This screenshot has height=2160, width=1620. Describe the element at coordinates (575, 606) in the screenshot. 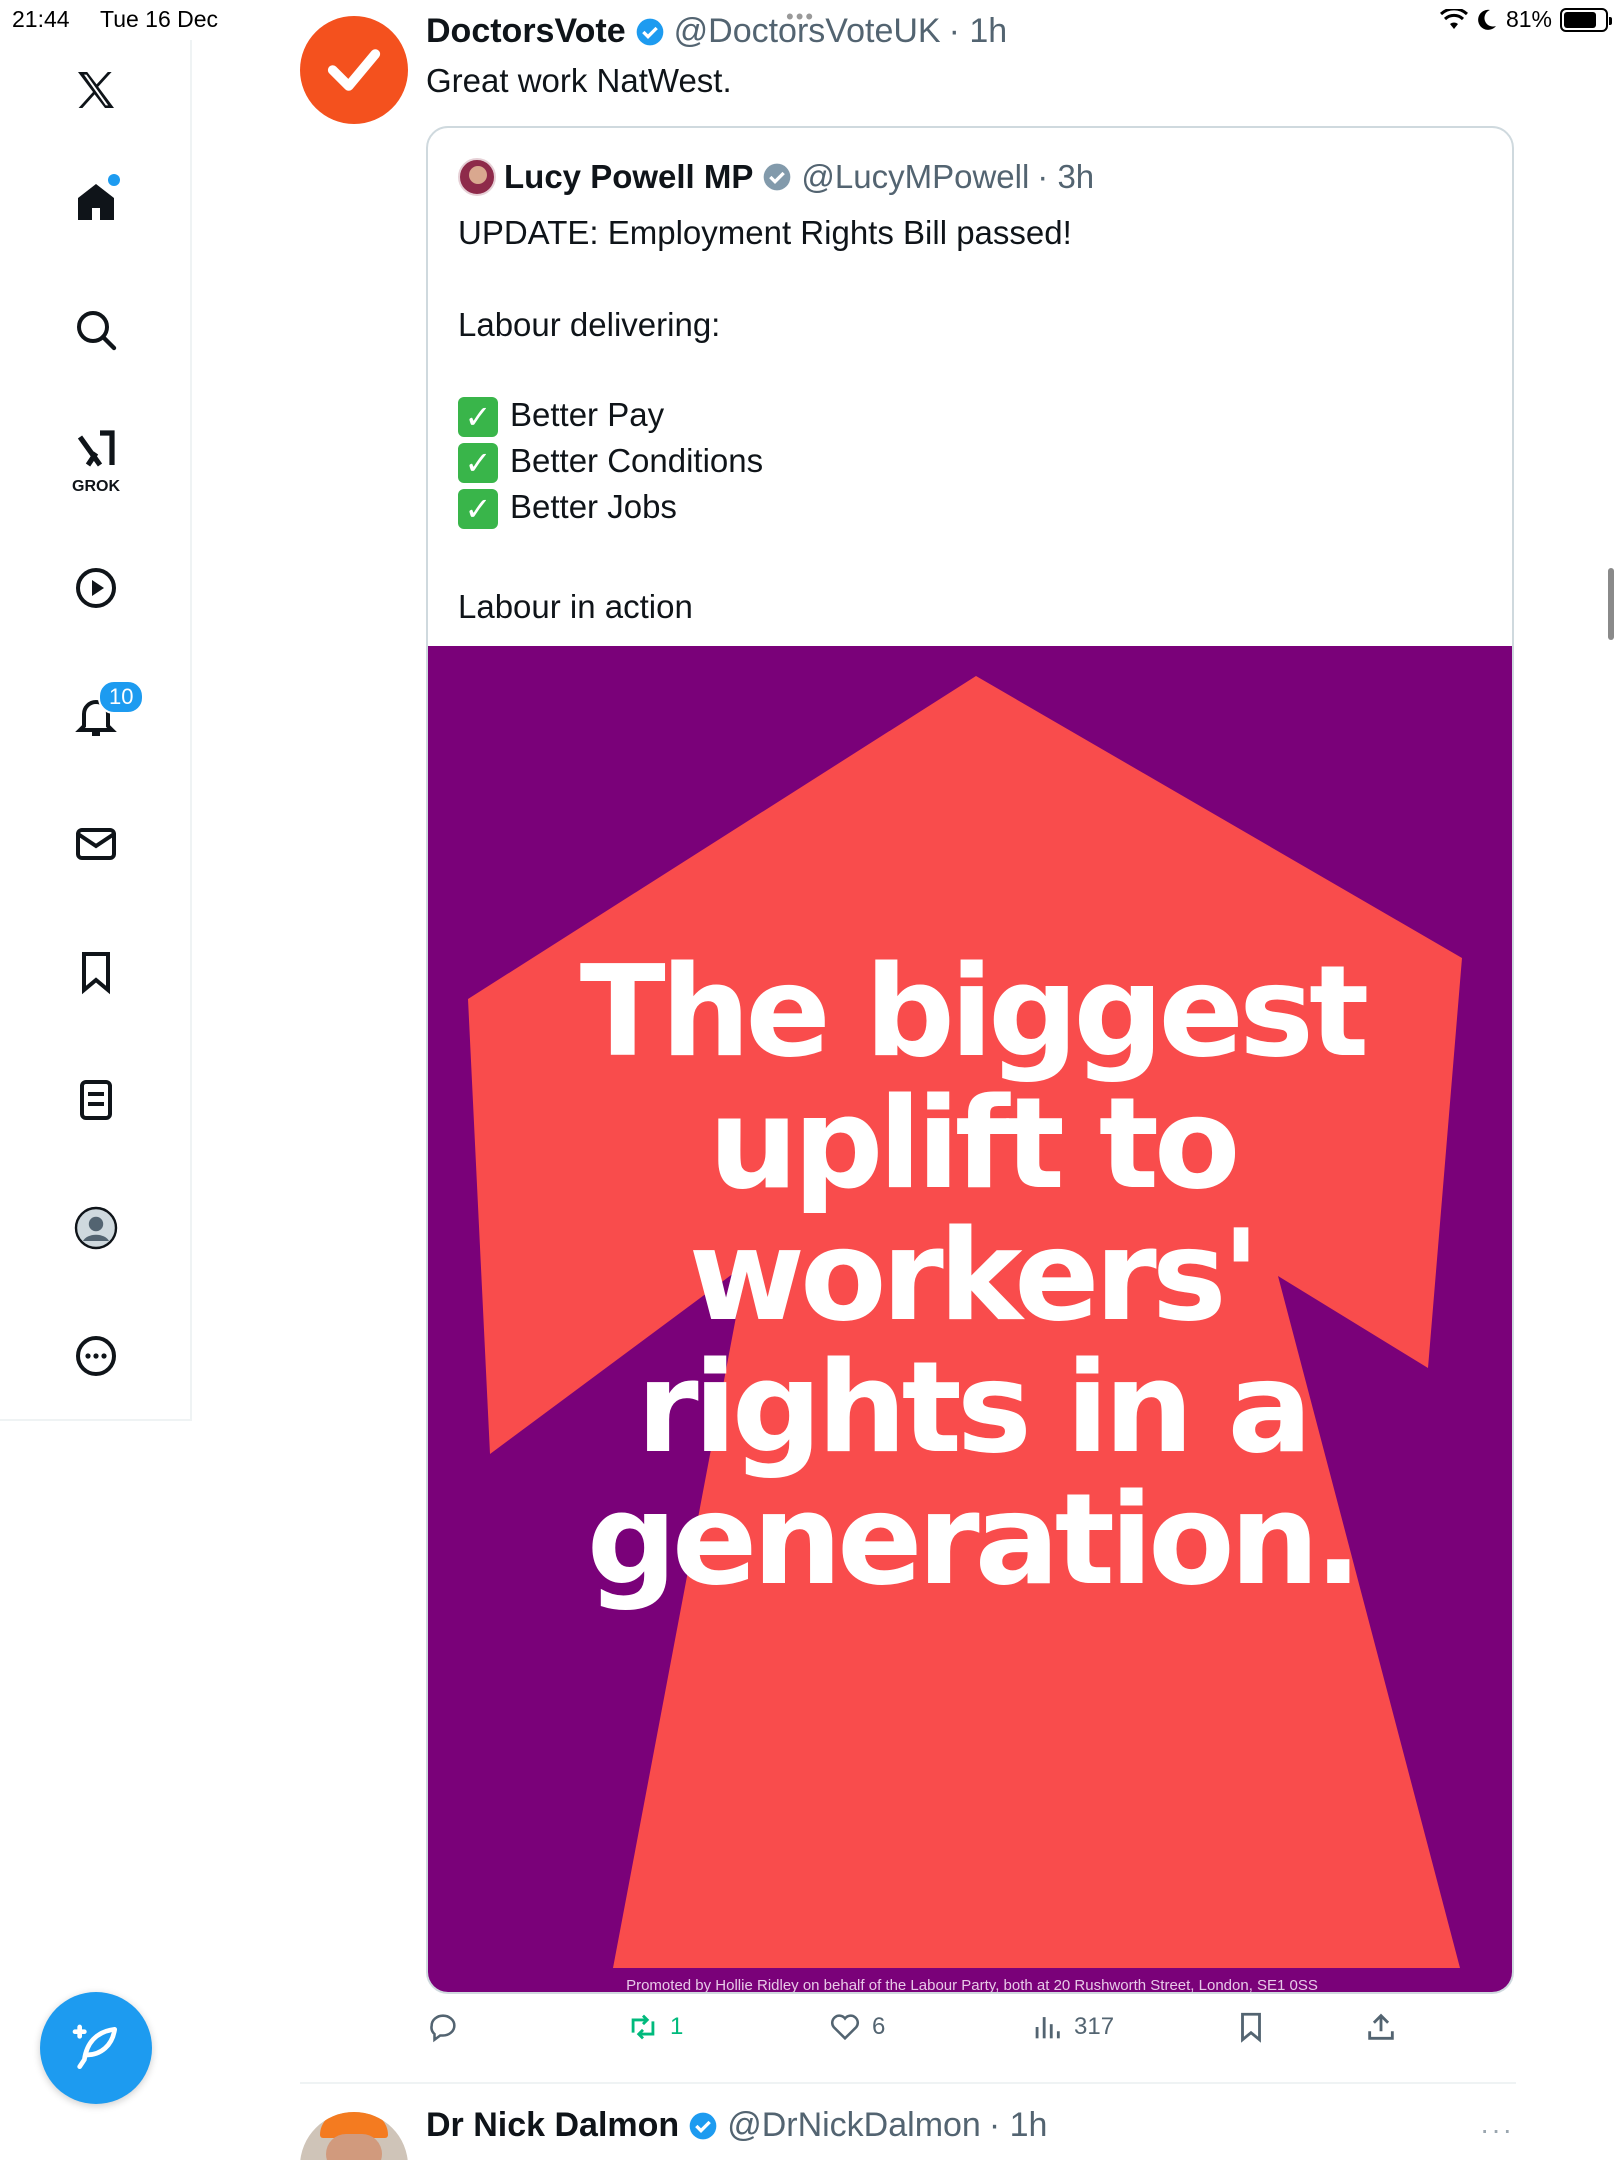

I see `quote-text-line: Labour in action` at that location.